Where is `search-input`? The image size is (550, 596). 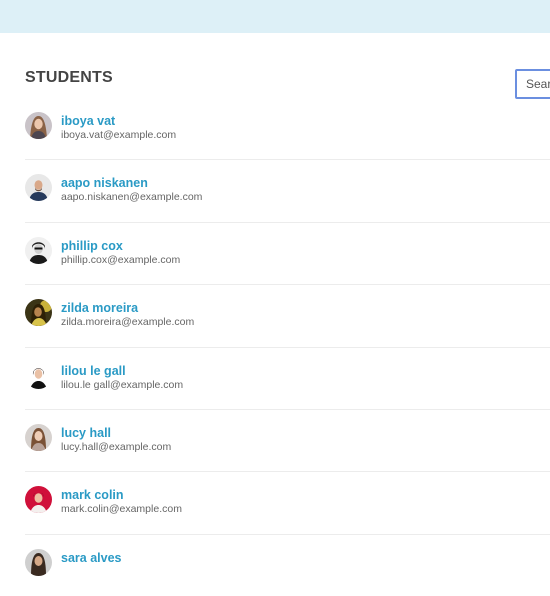 search-input is located at coordinates (532, 84).